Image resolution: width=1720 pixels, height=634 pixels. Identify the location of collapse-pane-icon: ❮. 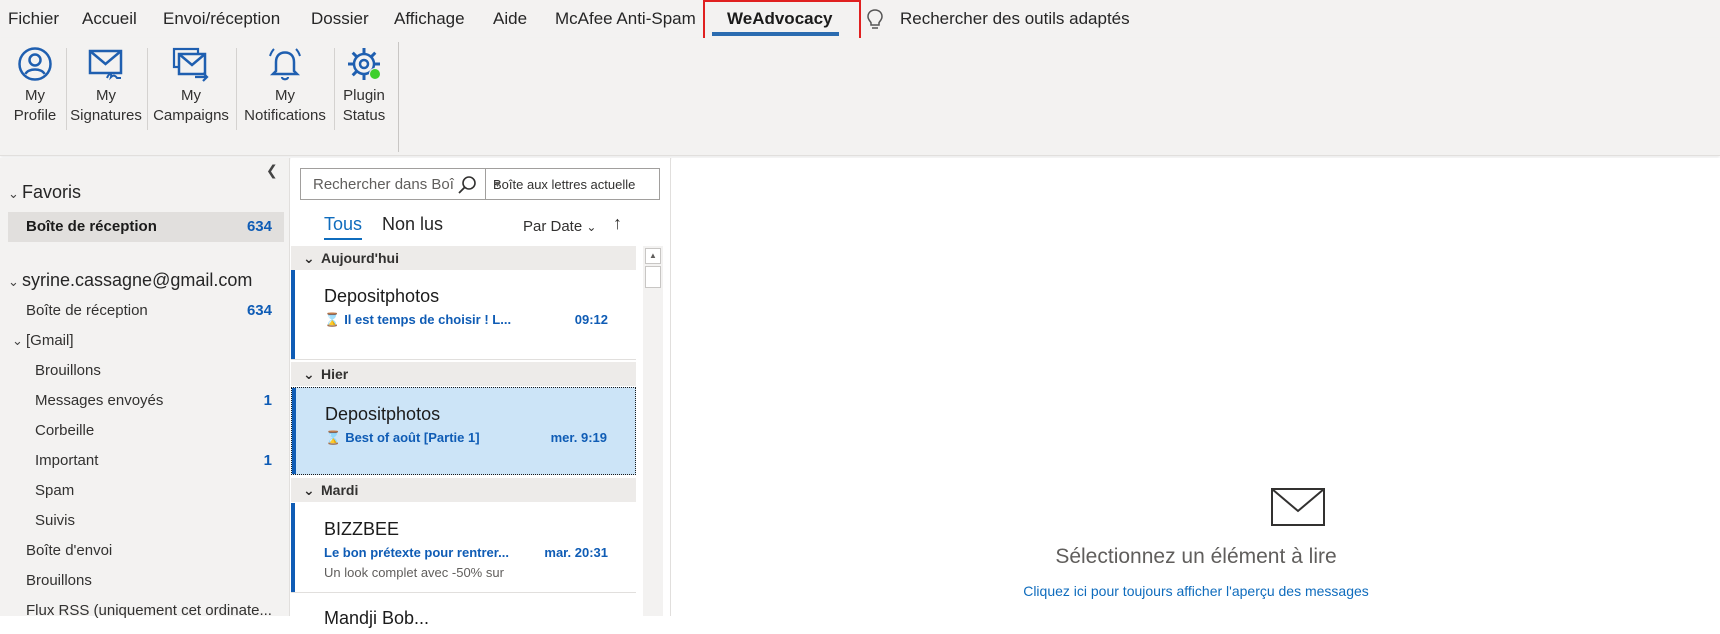
(272, 170).